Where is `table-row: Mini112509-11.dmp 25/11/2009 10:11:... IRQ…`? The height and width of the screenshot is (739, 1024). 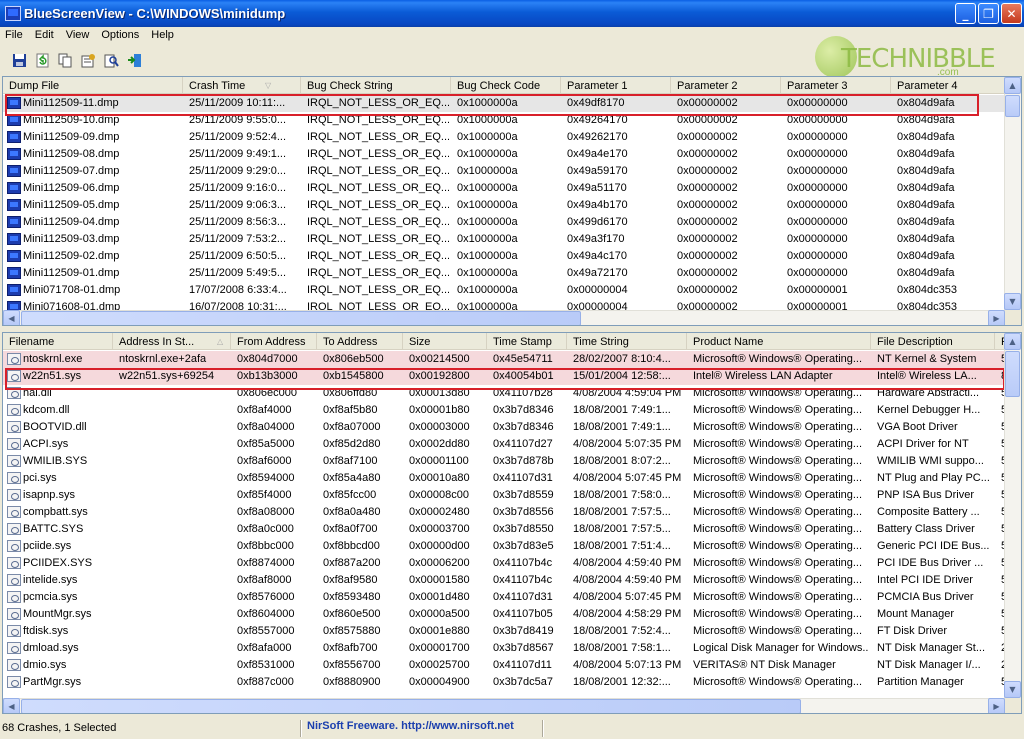
table-row: Mini112509-11.dmp 25/11/2009 10:11:... IRQ… is located at coordinates (504, 103).